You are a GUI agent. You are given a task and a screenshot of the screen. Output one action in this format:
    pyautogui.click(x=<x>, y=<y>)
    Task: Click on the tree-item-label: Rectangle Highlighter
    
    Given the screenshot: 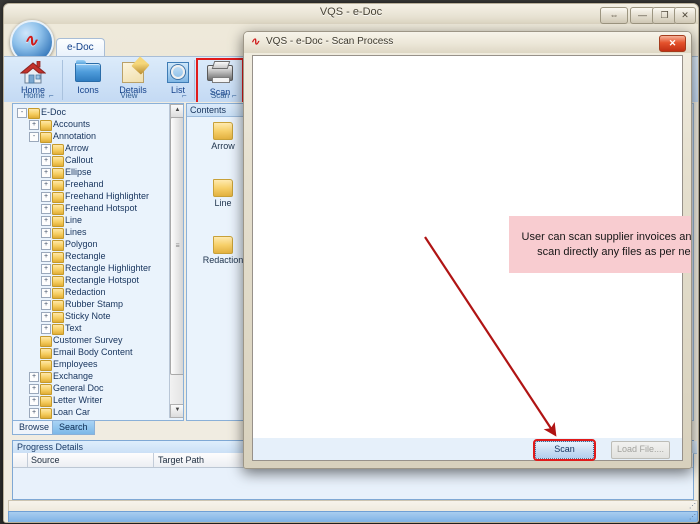 What is the action you would take?
    pyautogui.click(x=108, y=268)
    